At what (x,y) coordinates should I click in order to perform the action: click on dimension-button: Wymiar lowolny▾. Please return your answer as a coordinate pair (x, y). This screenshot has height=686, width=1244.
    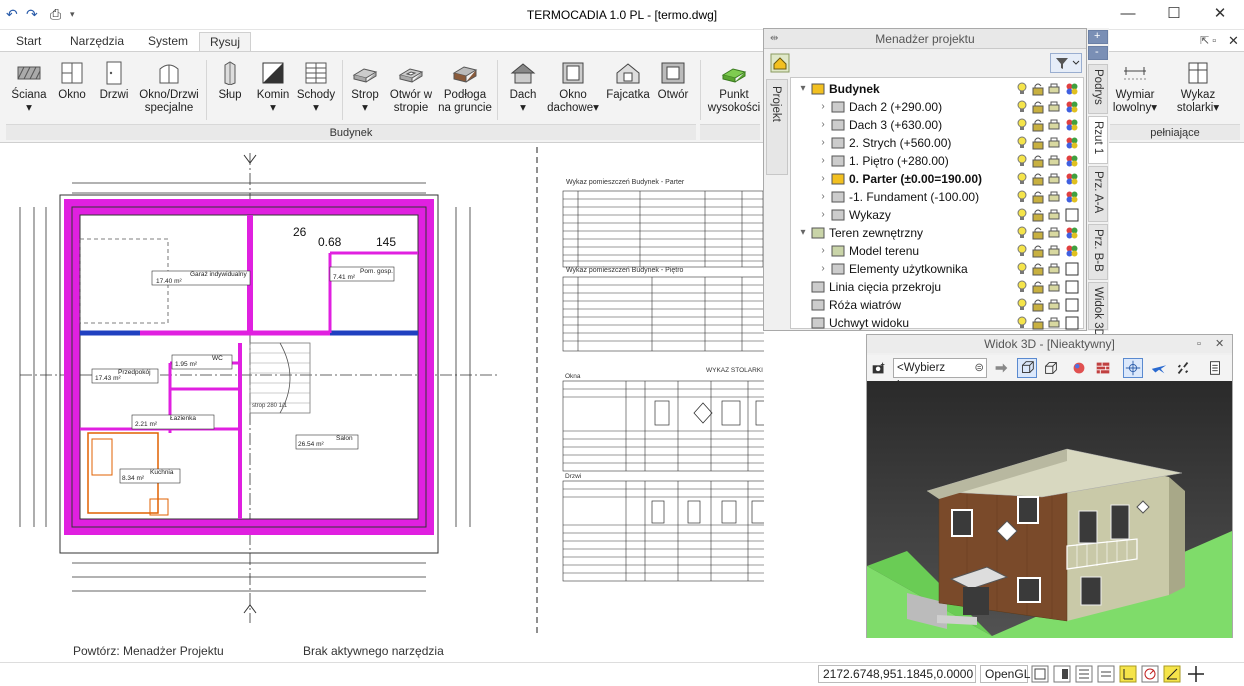
    Looking at the image, I should click on (1135, 86).